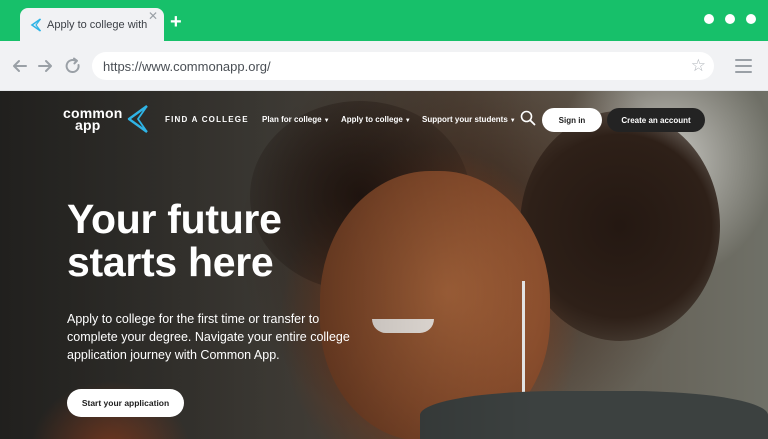  What do you see at coordinates (20, 66) in the screenshot?
I see `back-arrow-icon` at bounding box center [20, 66].